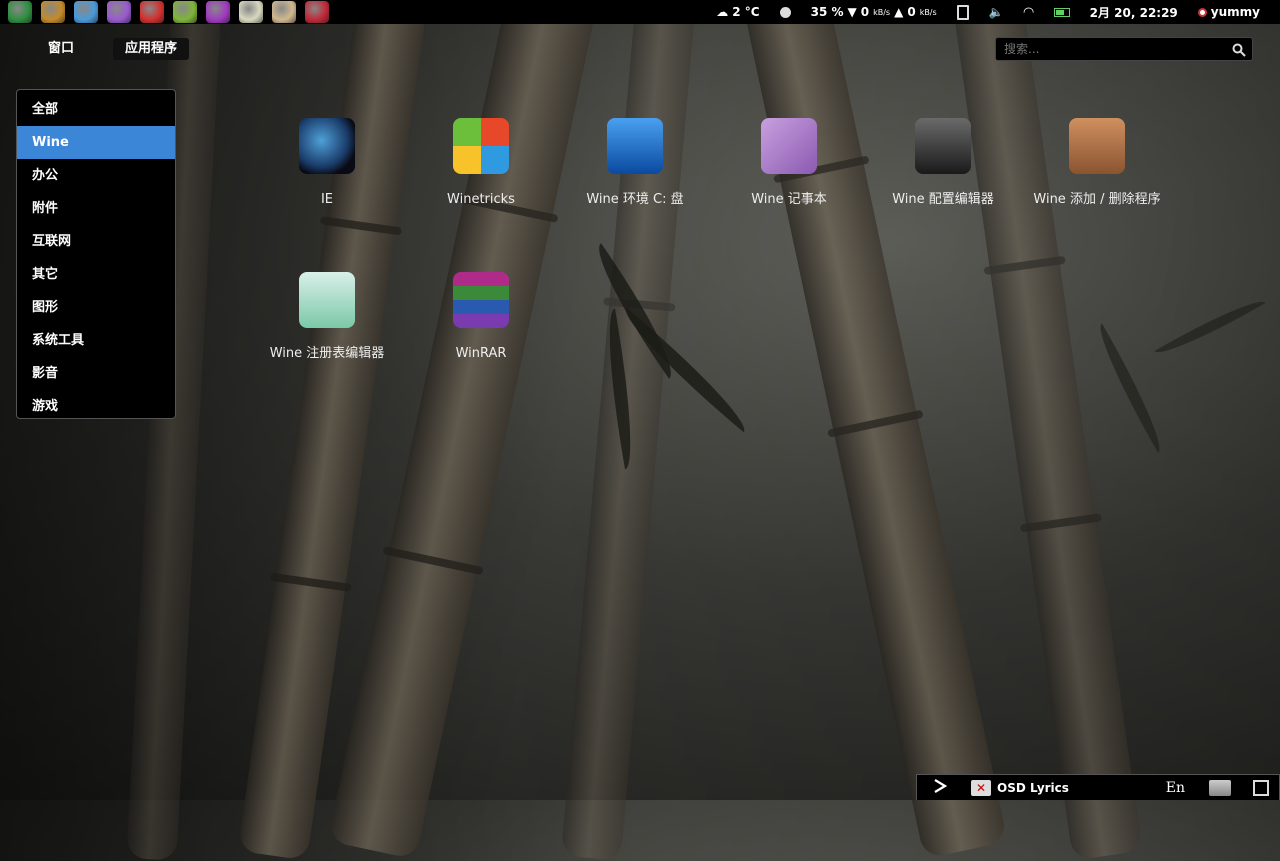  What do you see at coordinates (119, 12) in the screenshot?
I see `chat-bubble-icon` at bounding box center [119, 12].